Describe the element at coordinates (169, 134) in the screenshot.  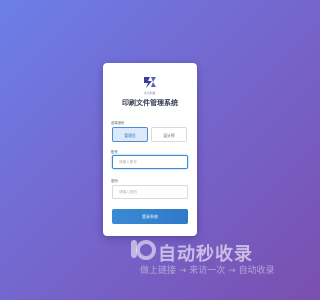
I see `role-designer-button: 设计师` at that location.